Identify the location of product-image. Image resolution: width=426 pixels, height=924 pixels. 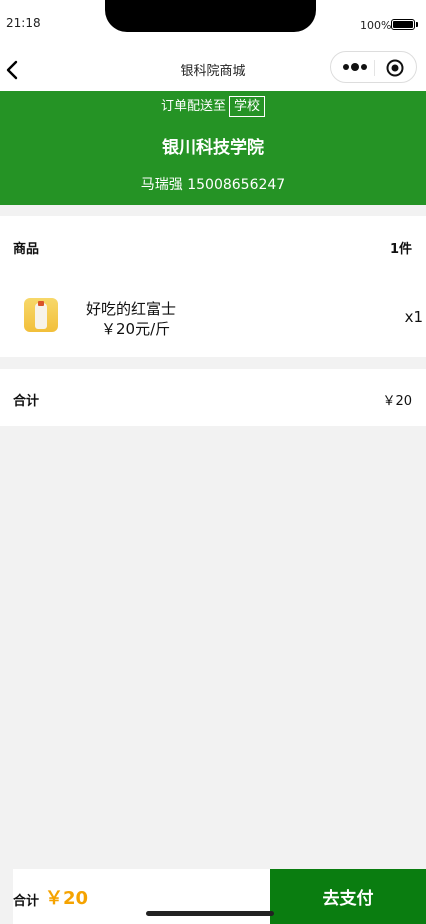
(41, 315).